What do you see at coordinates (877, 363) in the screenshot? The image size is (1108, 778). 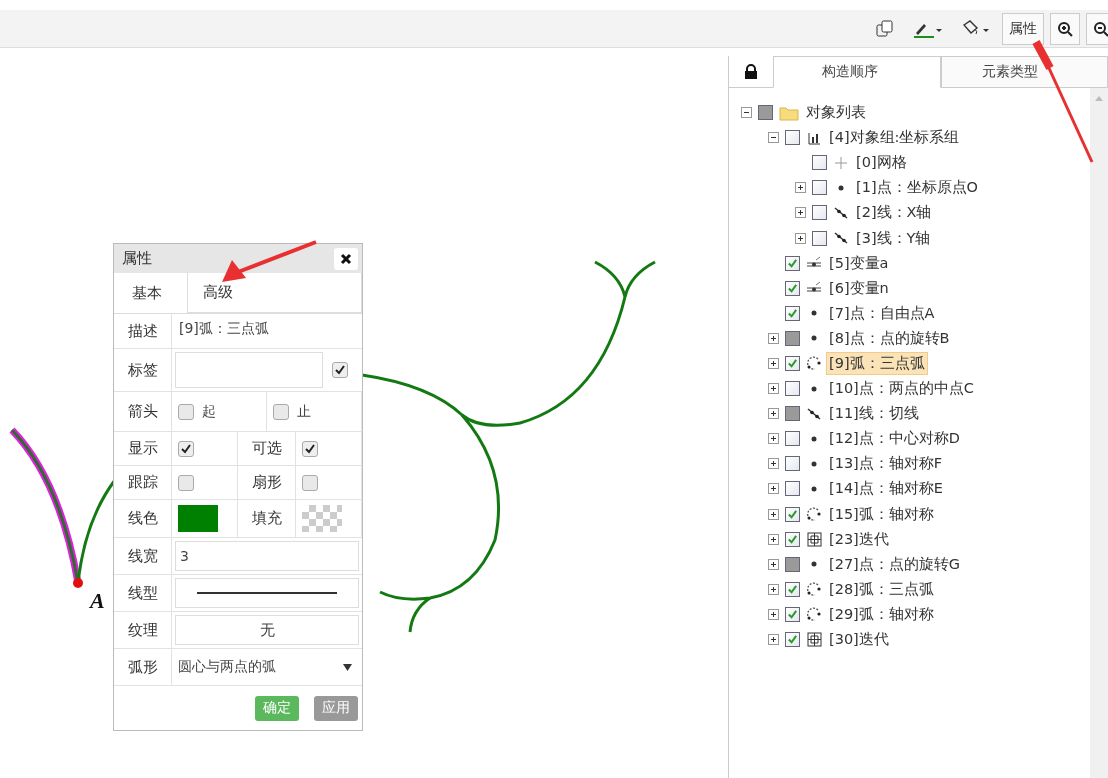 I see `tree-item: [9]弧：三点弧` at bounding box center [877, 363].